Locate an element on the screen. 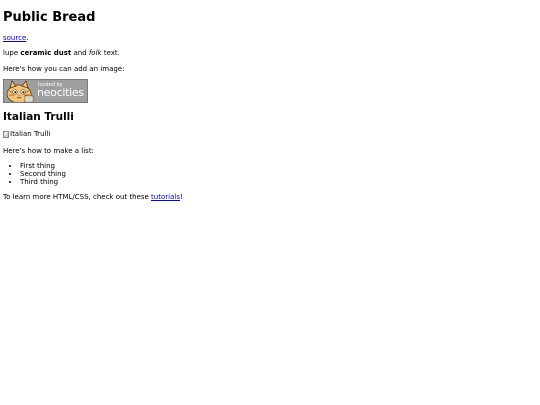  broken-image-wrapper: Italian Trulli is located at coordinates (26, 134).